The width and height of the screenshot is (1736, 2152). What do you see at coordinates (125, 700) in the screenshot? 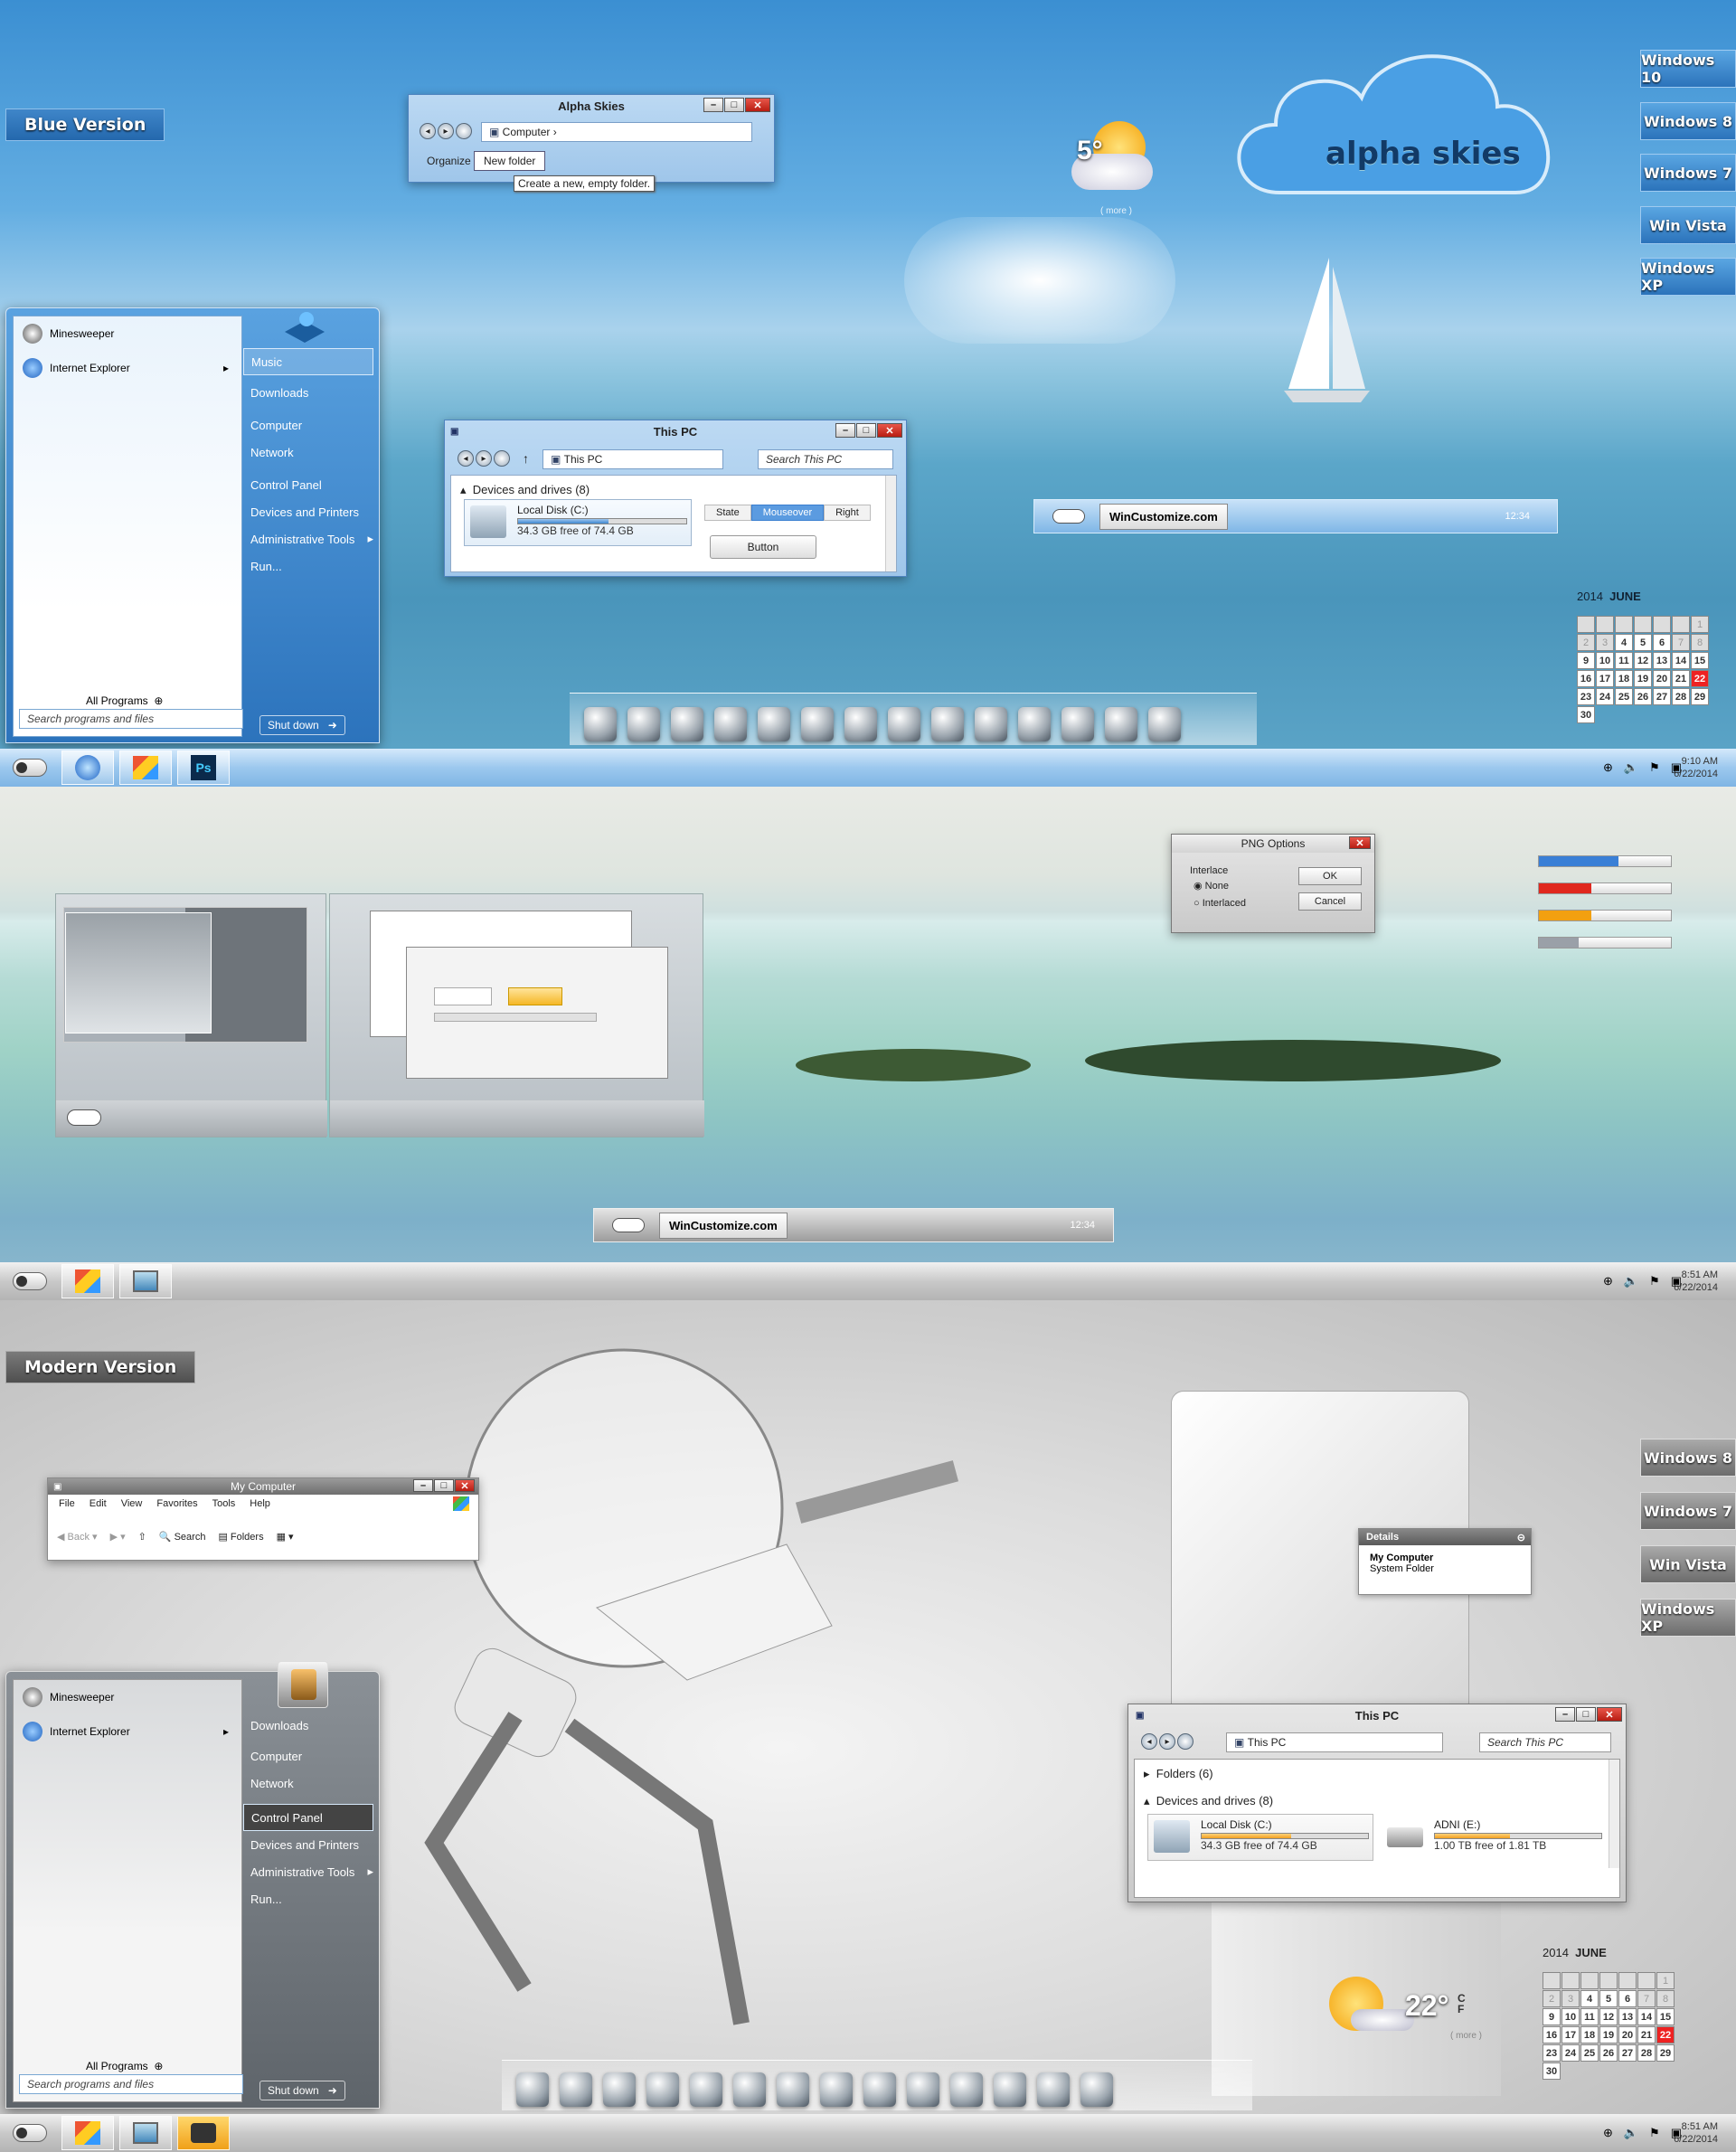
I see `all-programs: All Programs ⊕` at bounding box center [125, 700].